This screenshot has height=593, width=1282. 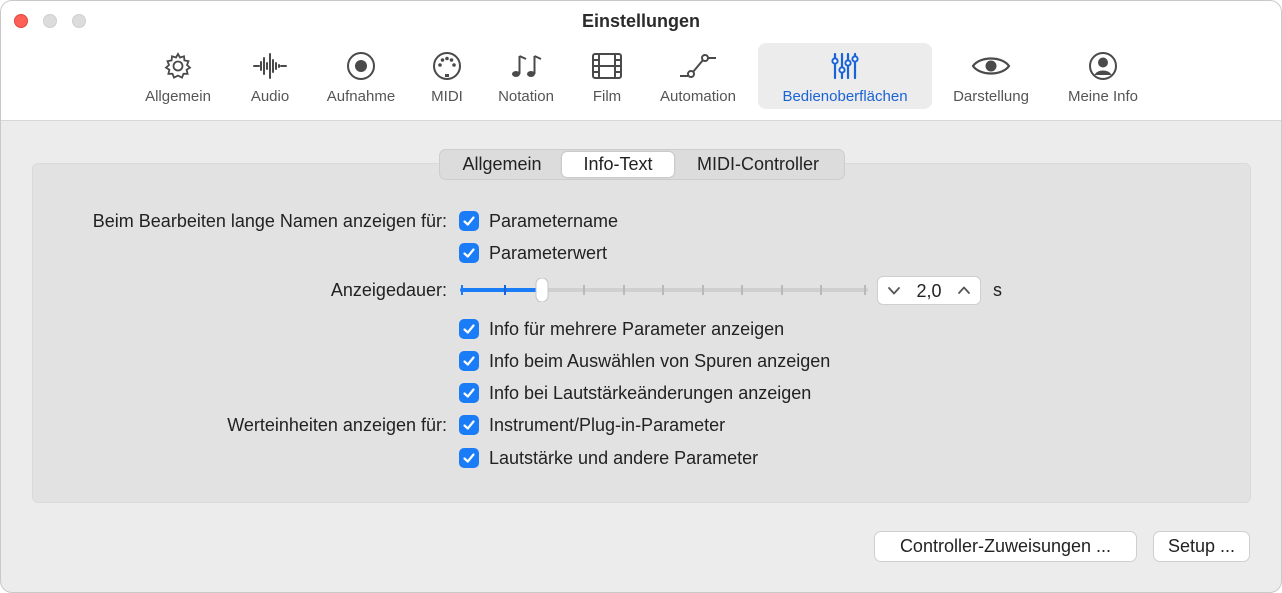 What do you see at coordinates (447, 66) in the screenshot?
I see `midi-port-icon` at bounding box center [447, 66].